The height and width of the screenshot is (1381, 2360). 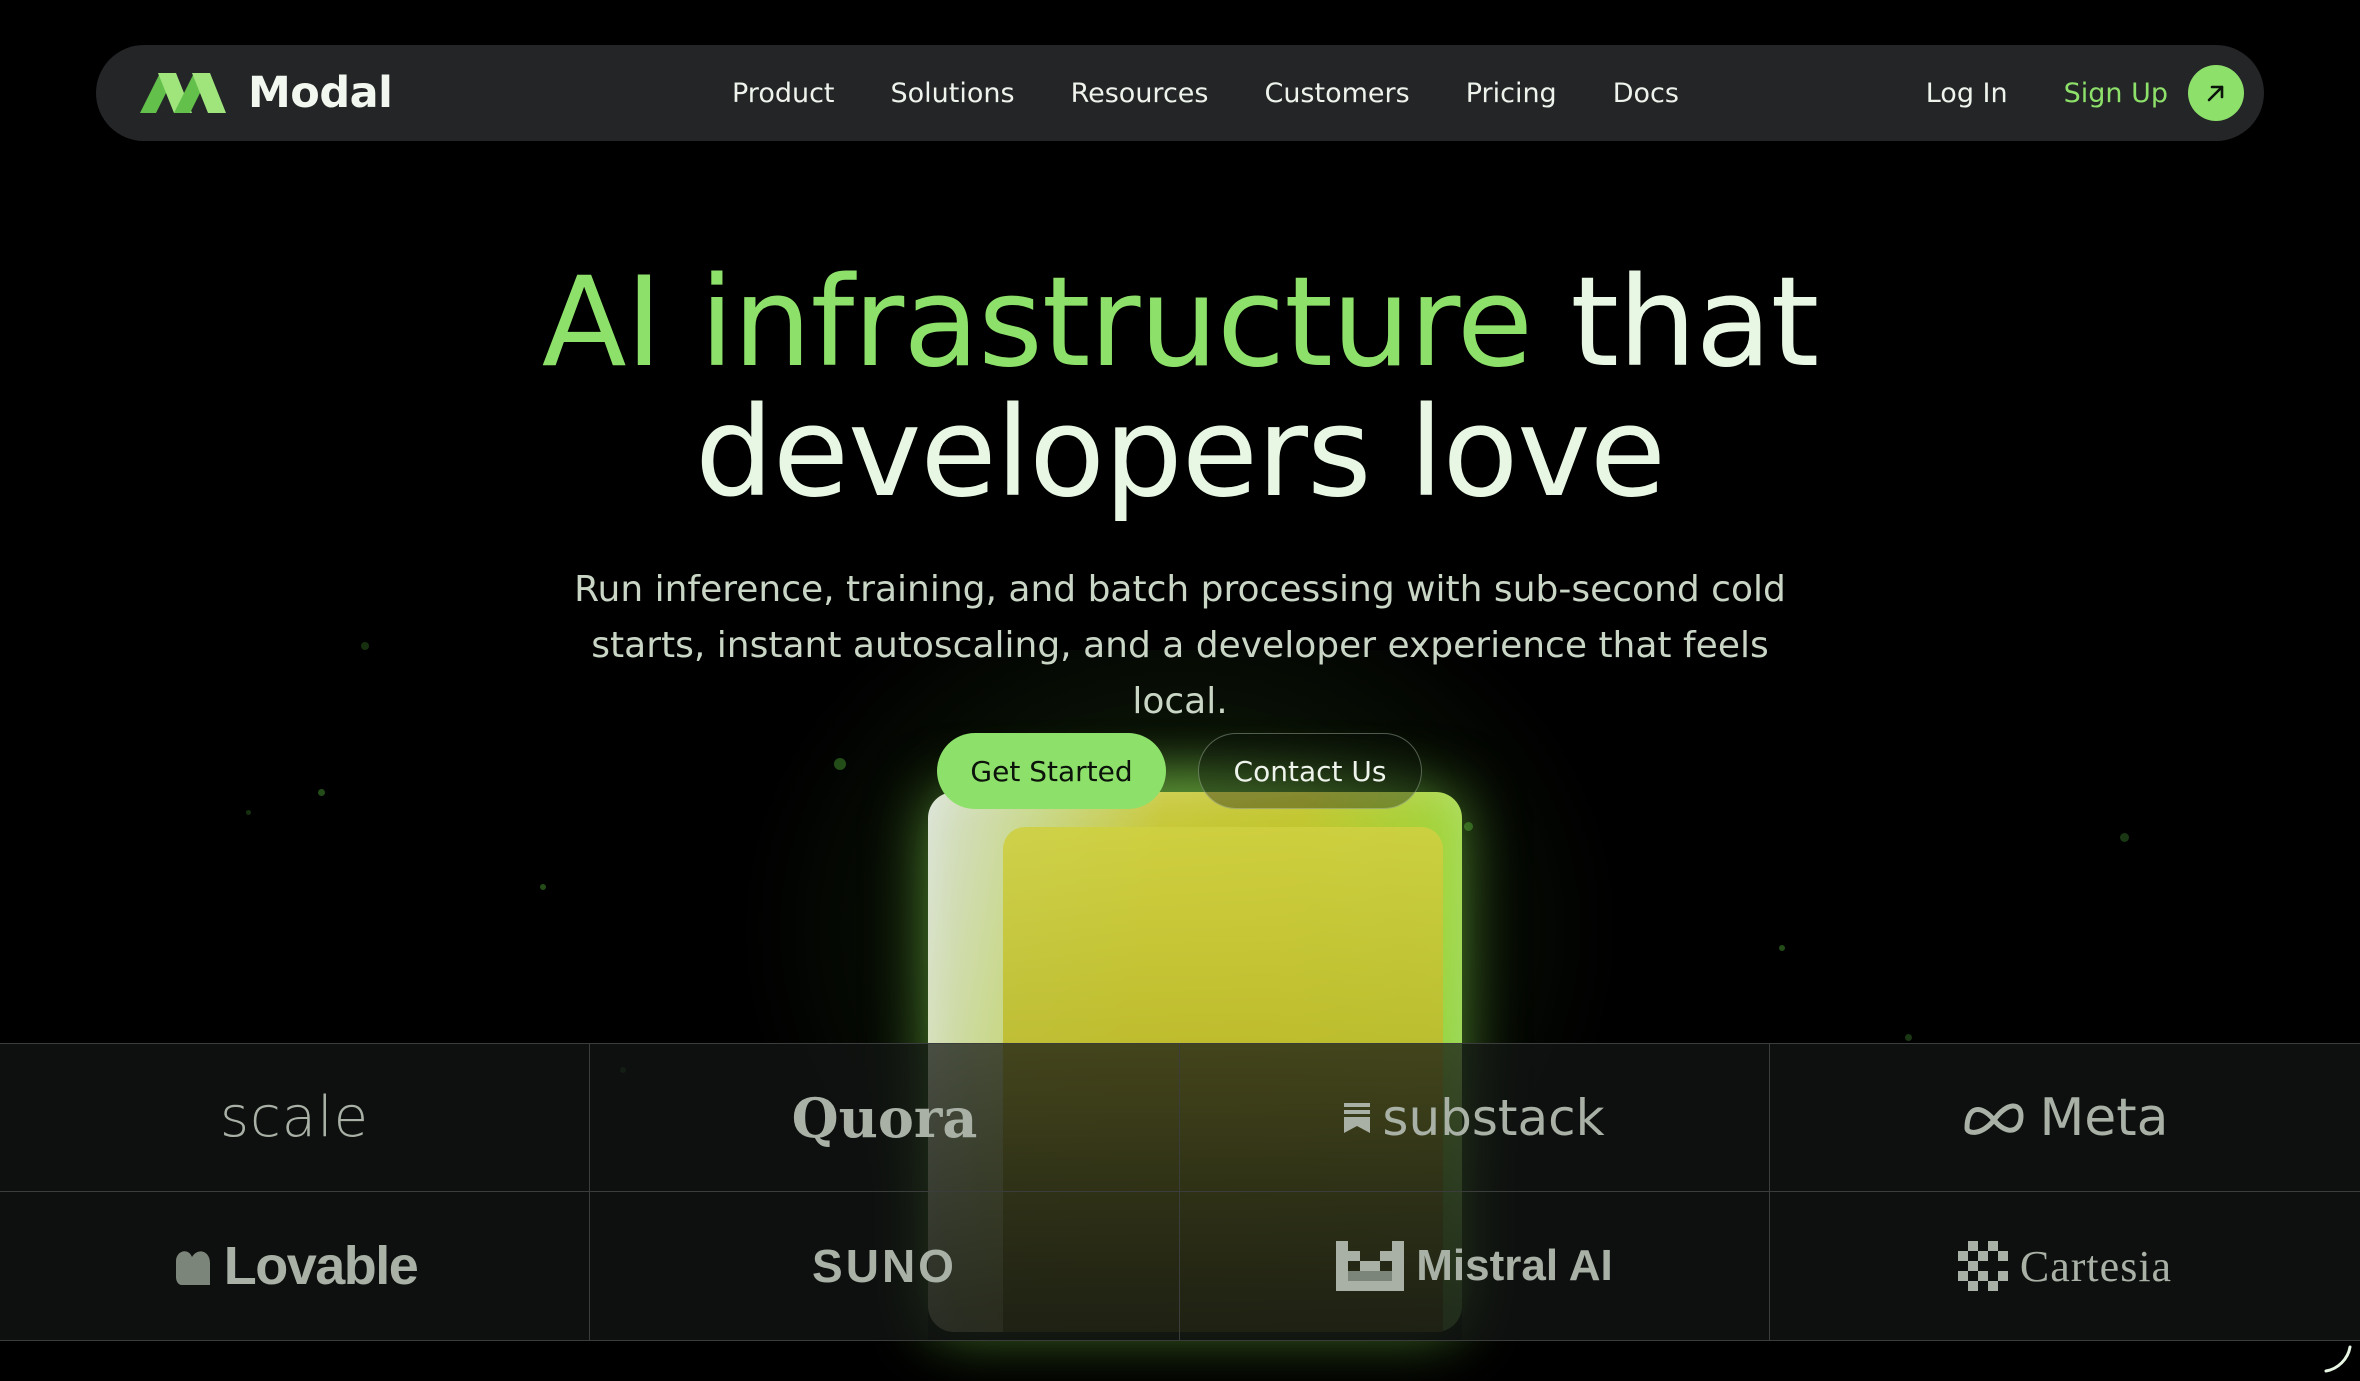 What do you see at coordinates (183, 93) in the screenshot?
I see `modal-logo-icon` at bounding box center [183, 93].